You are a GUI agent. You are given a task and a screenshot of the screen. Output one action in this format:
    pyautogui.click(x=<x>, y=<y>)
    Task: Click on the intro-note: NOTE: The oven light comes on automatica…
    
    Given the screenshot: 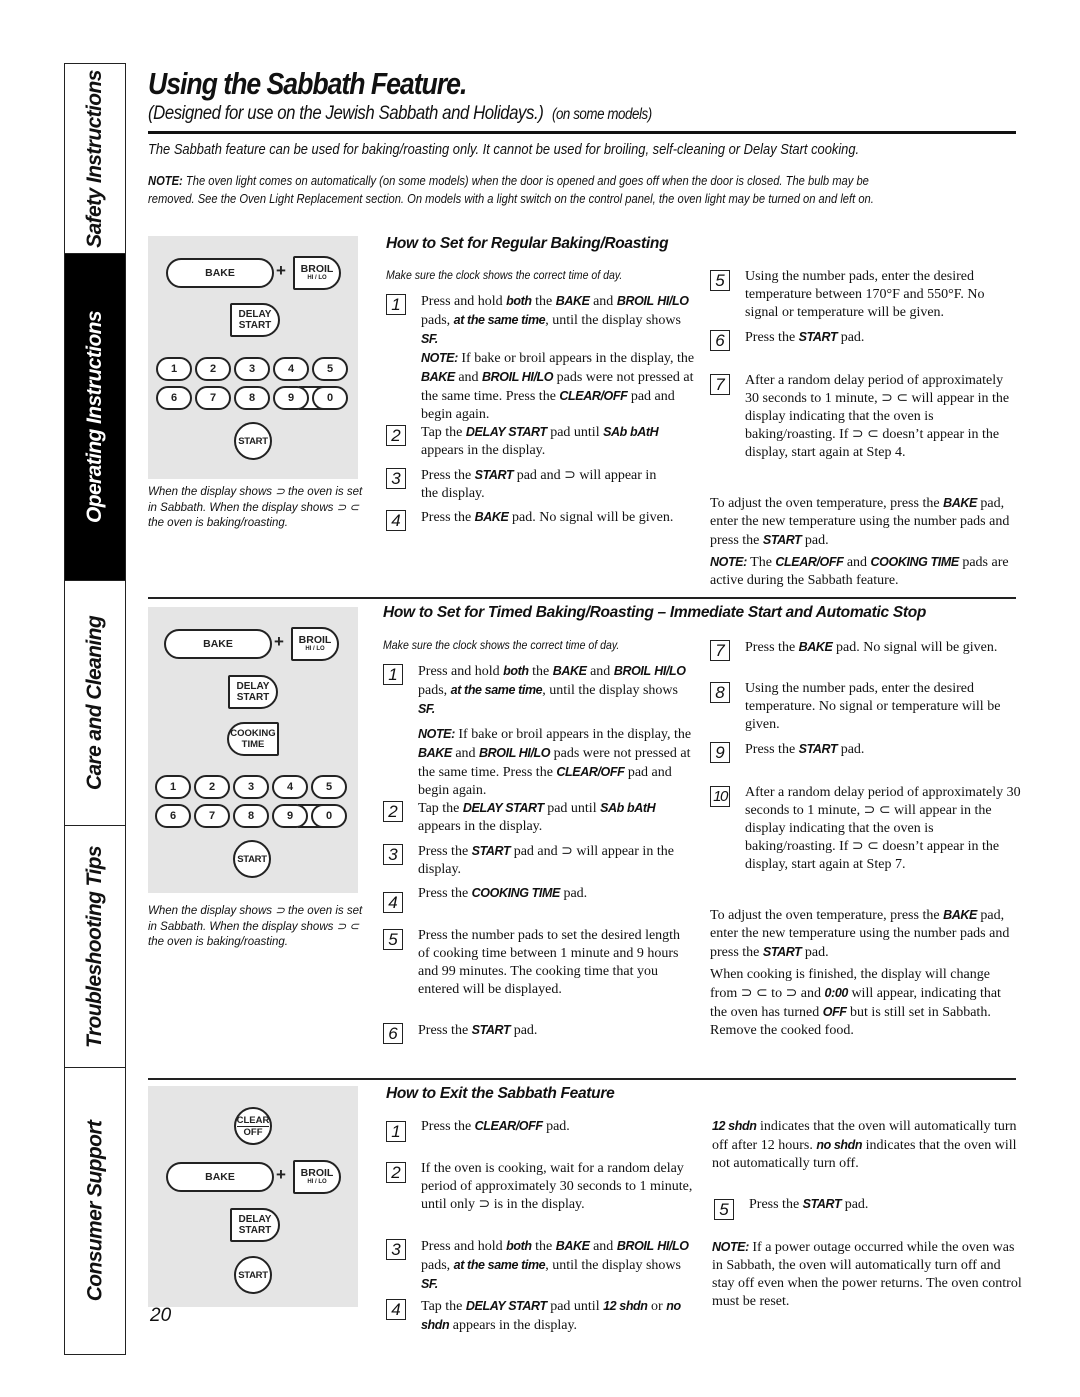 What is the action you would take?
    pyautogui.click(x=511, y=189)
    